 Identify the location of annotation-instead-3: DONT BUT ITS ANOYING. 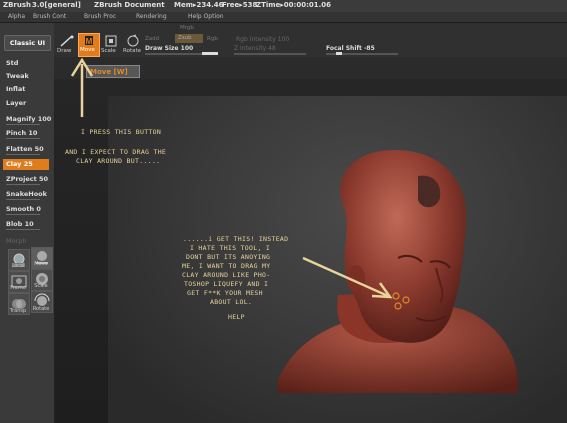
(228, 257).